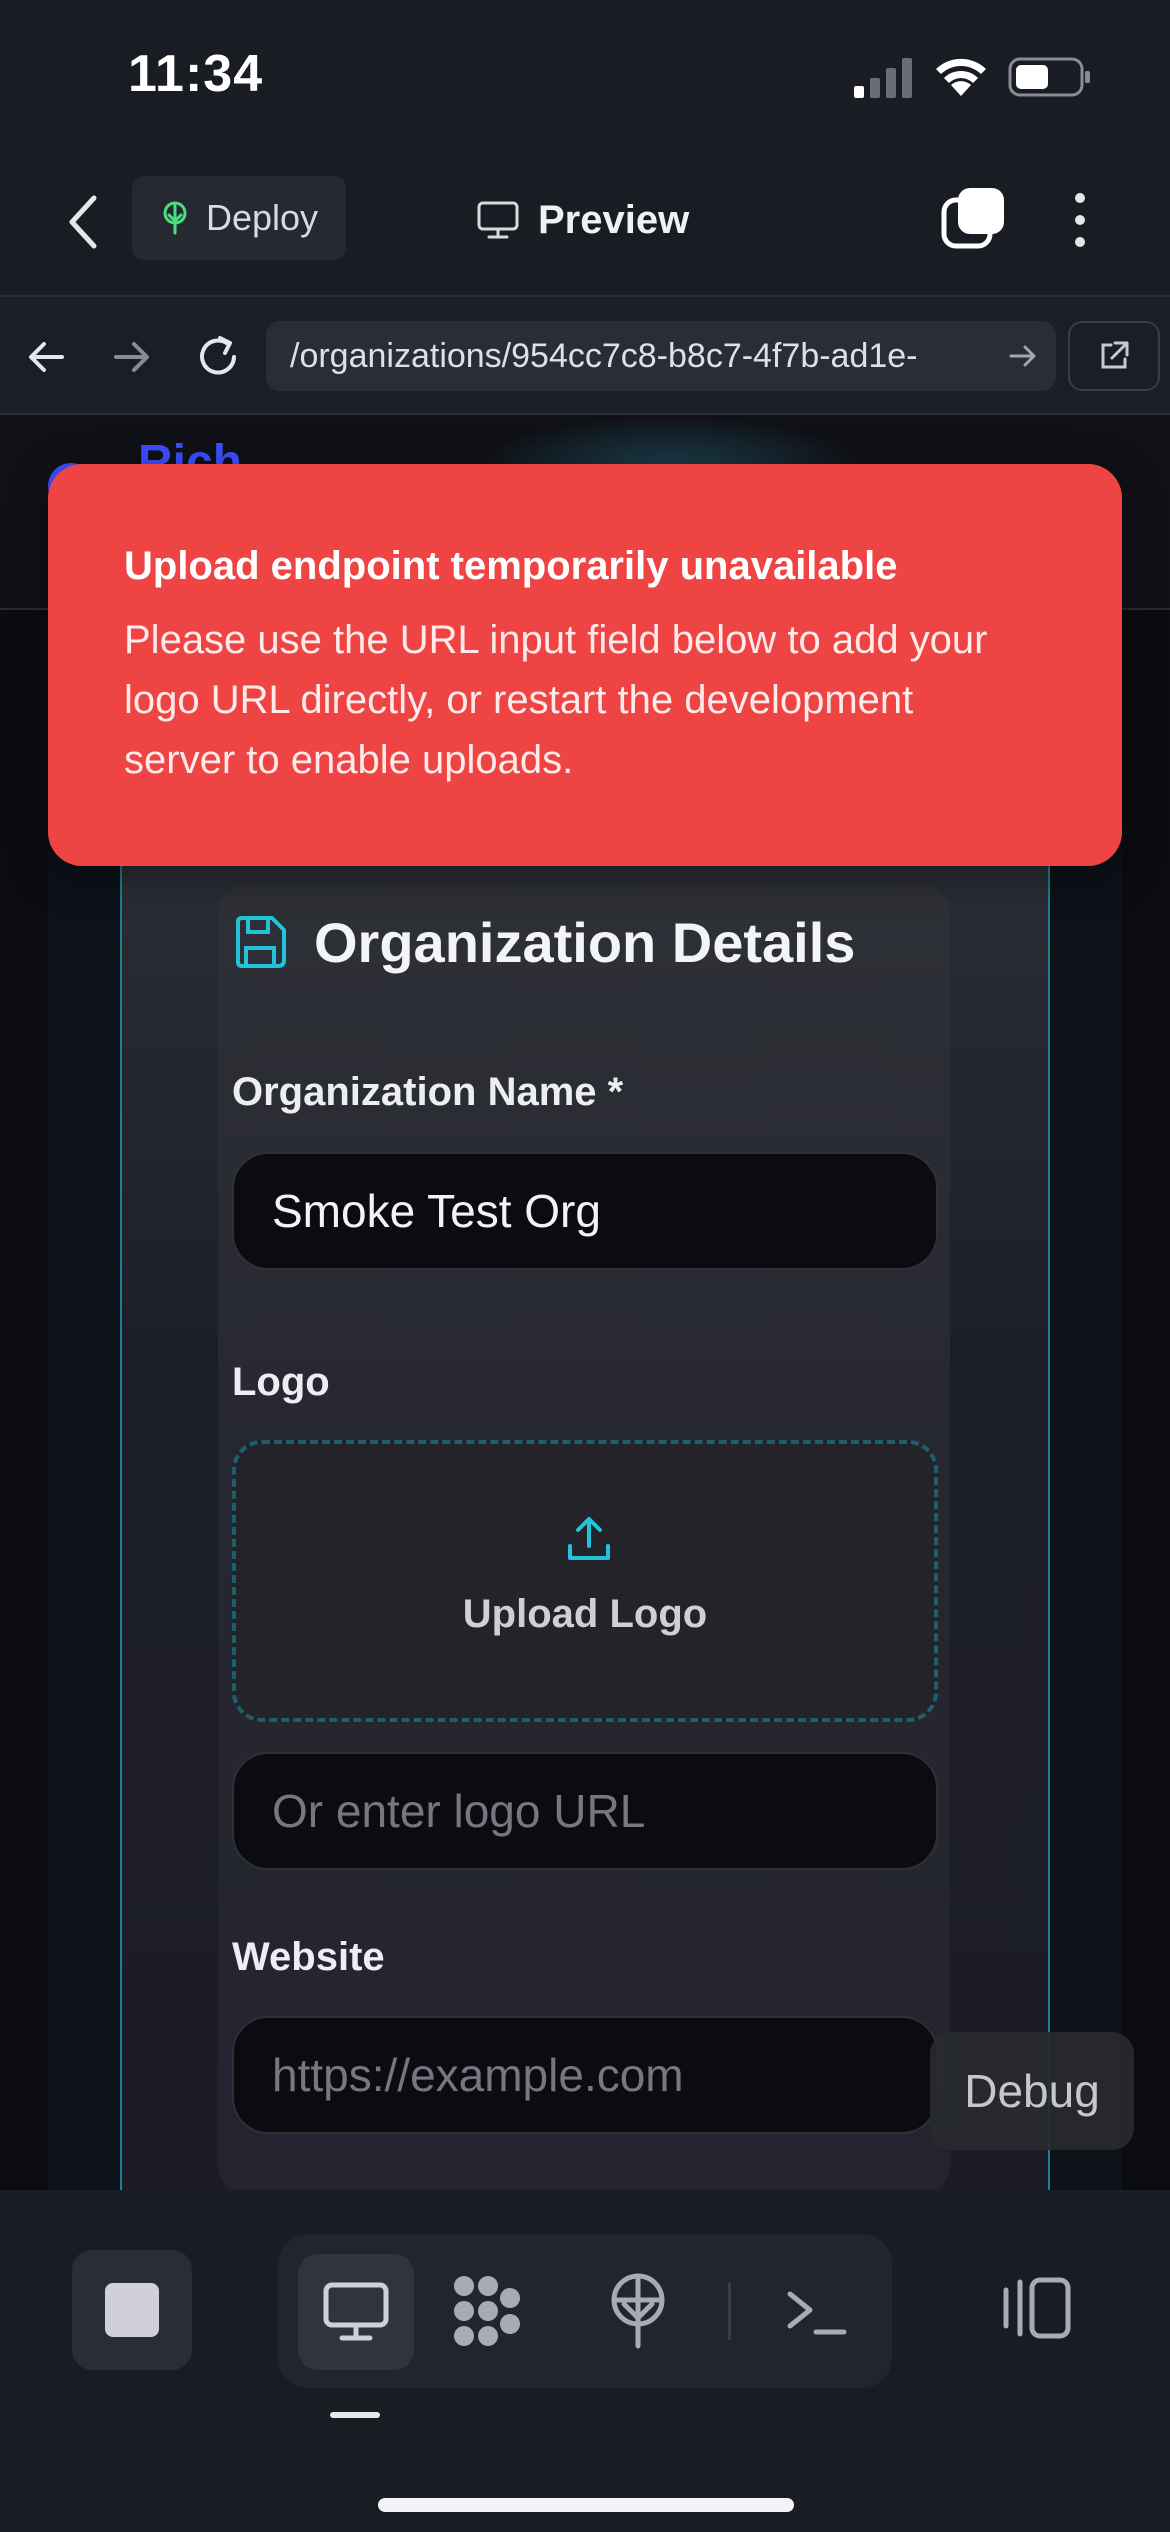 This screenshot has height=2532, width=1170. Describe the element at coordinates (614, 219) in the screenshot. I see `page-title: Preview` at that location.